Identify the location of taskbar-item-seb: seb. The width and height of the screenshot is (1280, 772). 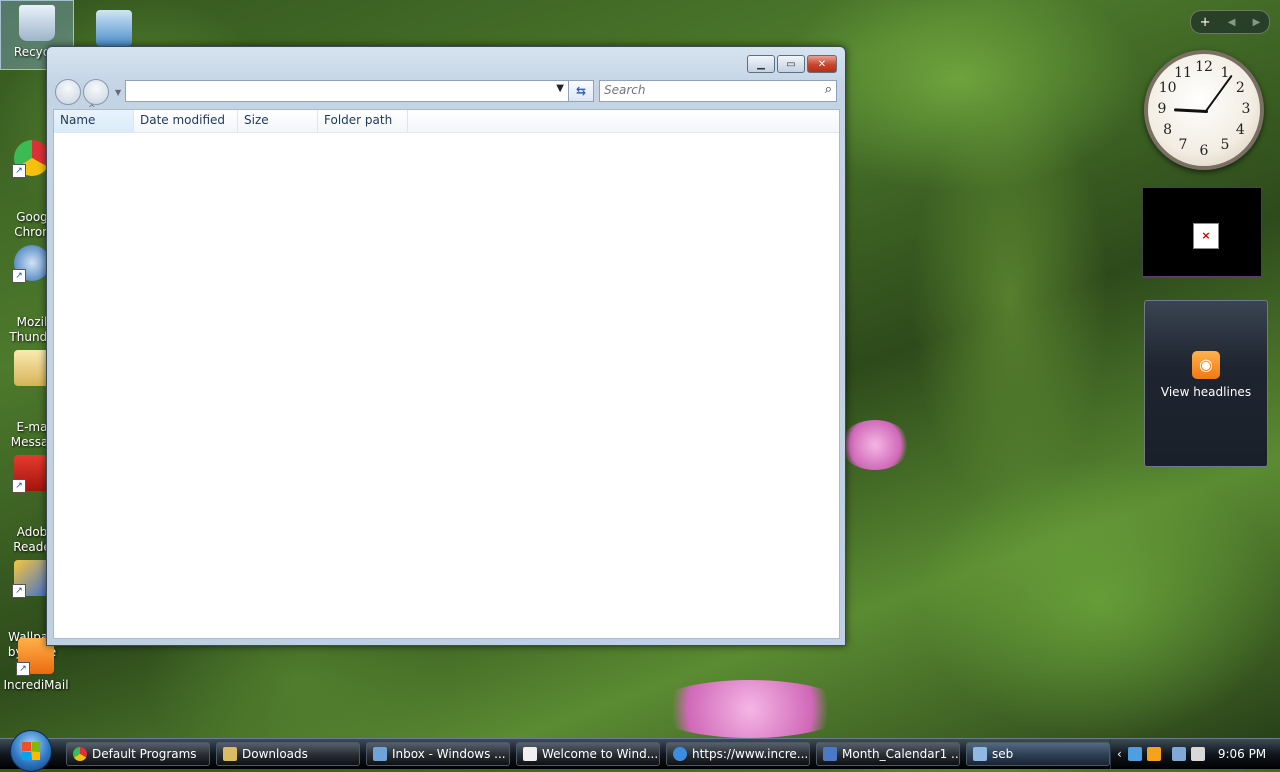
(1038, 754).